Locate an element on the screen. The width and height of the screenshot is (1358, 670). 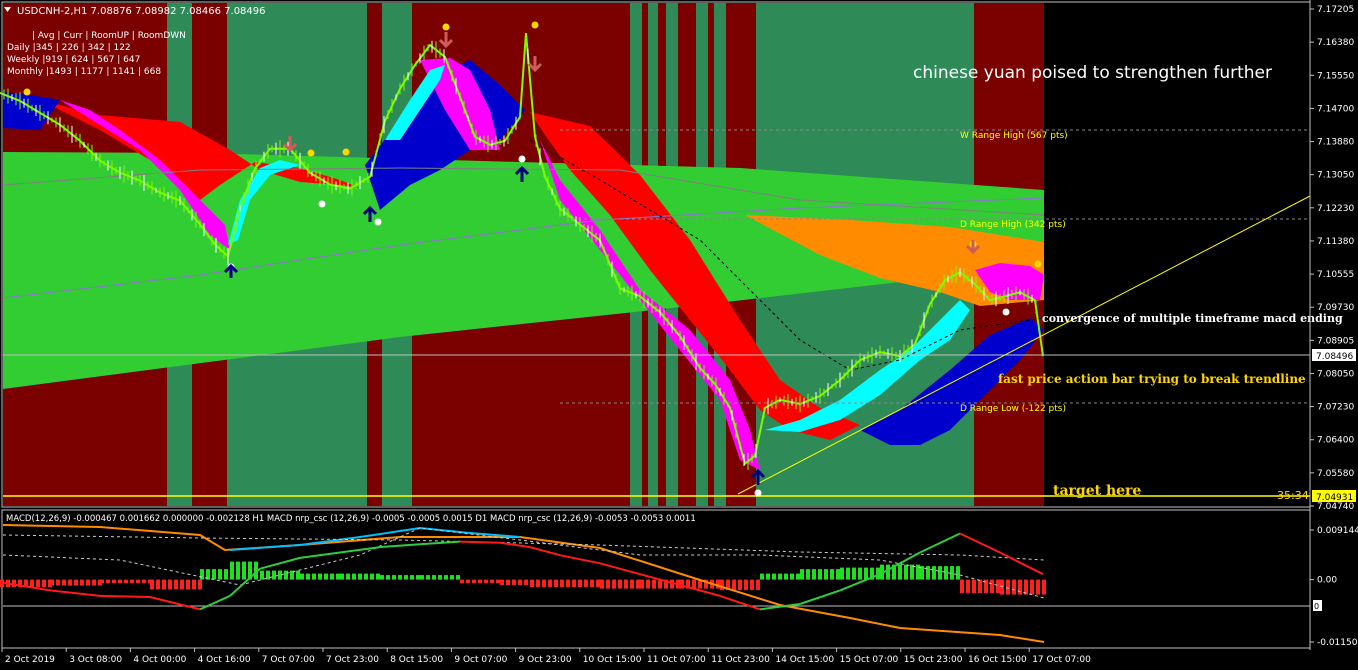
price-tick-label: 7.14700 is located at coordinates (1335, 109).